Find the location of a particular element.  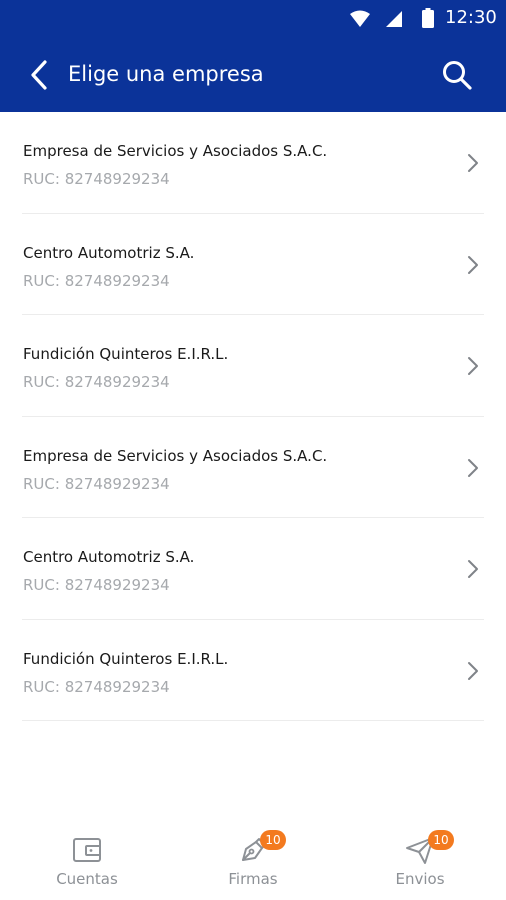

firmas-badge: 10 is located at coordinates (273, 840).